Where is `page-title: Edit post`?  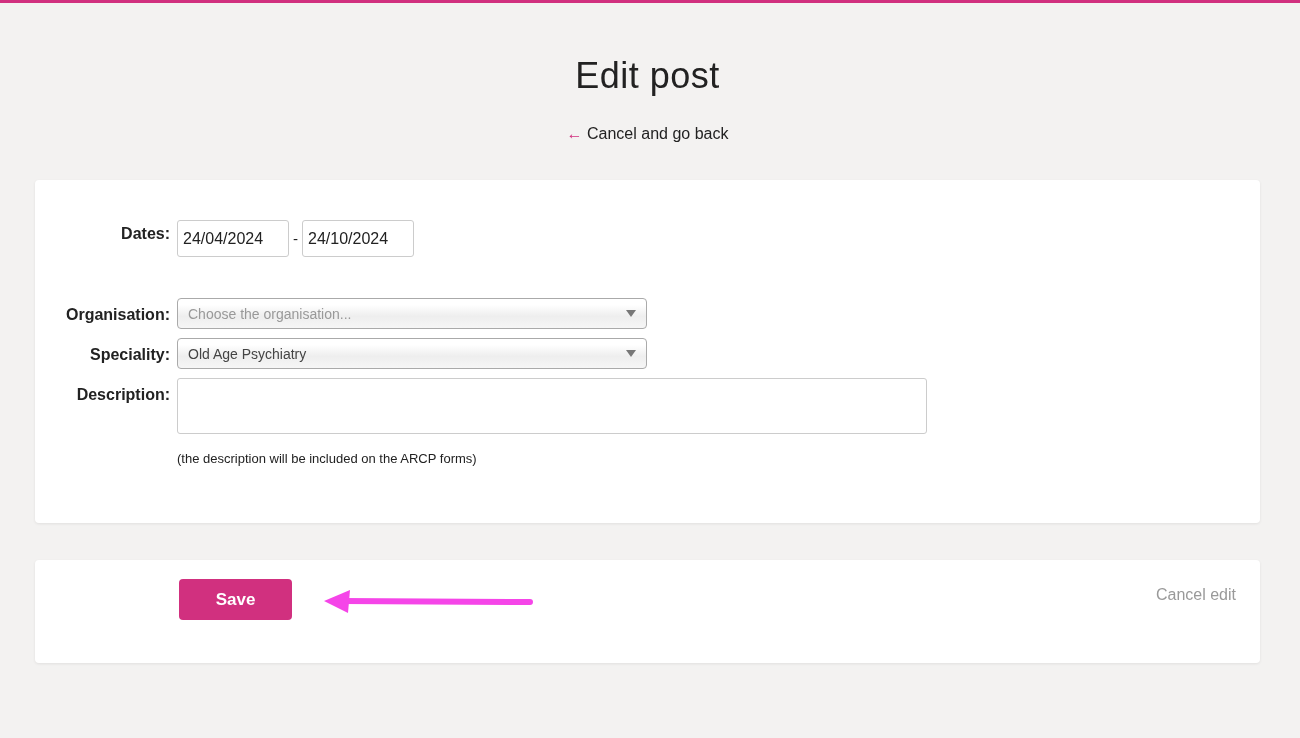
page-title: Edit post is located at coordinates (647, 76).